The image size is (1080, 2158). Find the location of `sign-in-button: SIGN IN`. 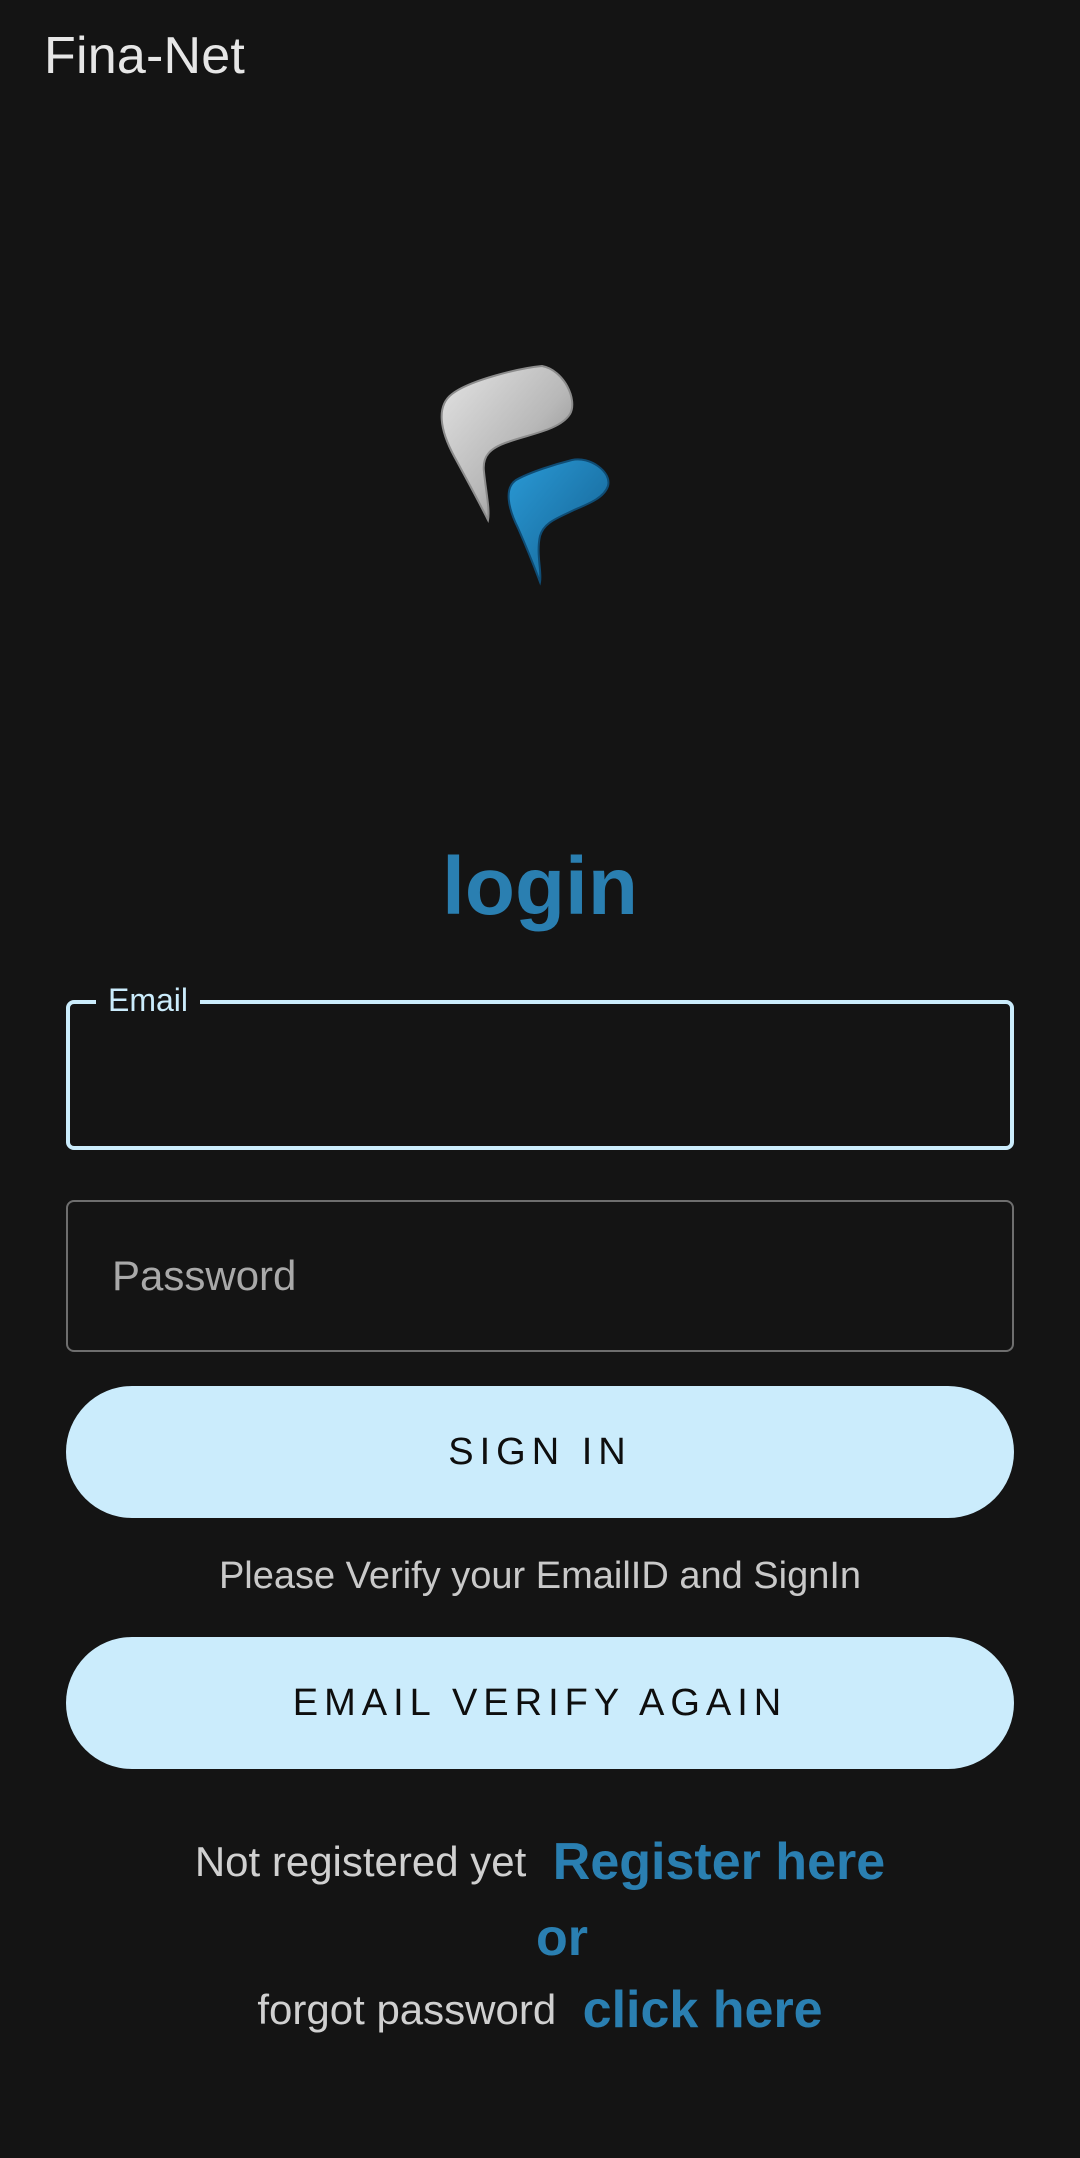

sign-in-button: SIGN IN is located at coordinates (540, 1452).